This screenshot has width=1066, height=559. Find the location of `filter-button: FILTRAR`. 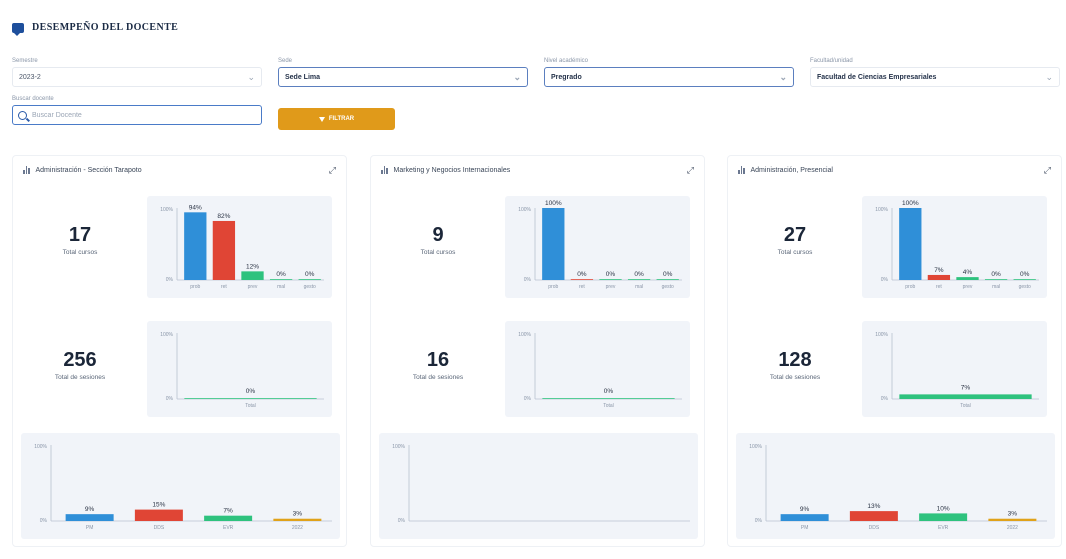

filter-button: FILTRAR is located at coordinates (336, 119).